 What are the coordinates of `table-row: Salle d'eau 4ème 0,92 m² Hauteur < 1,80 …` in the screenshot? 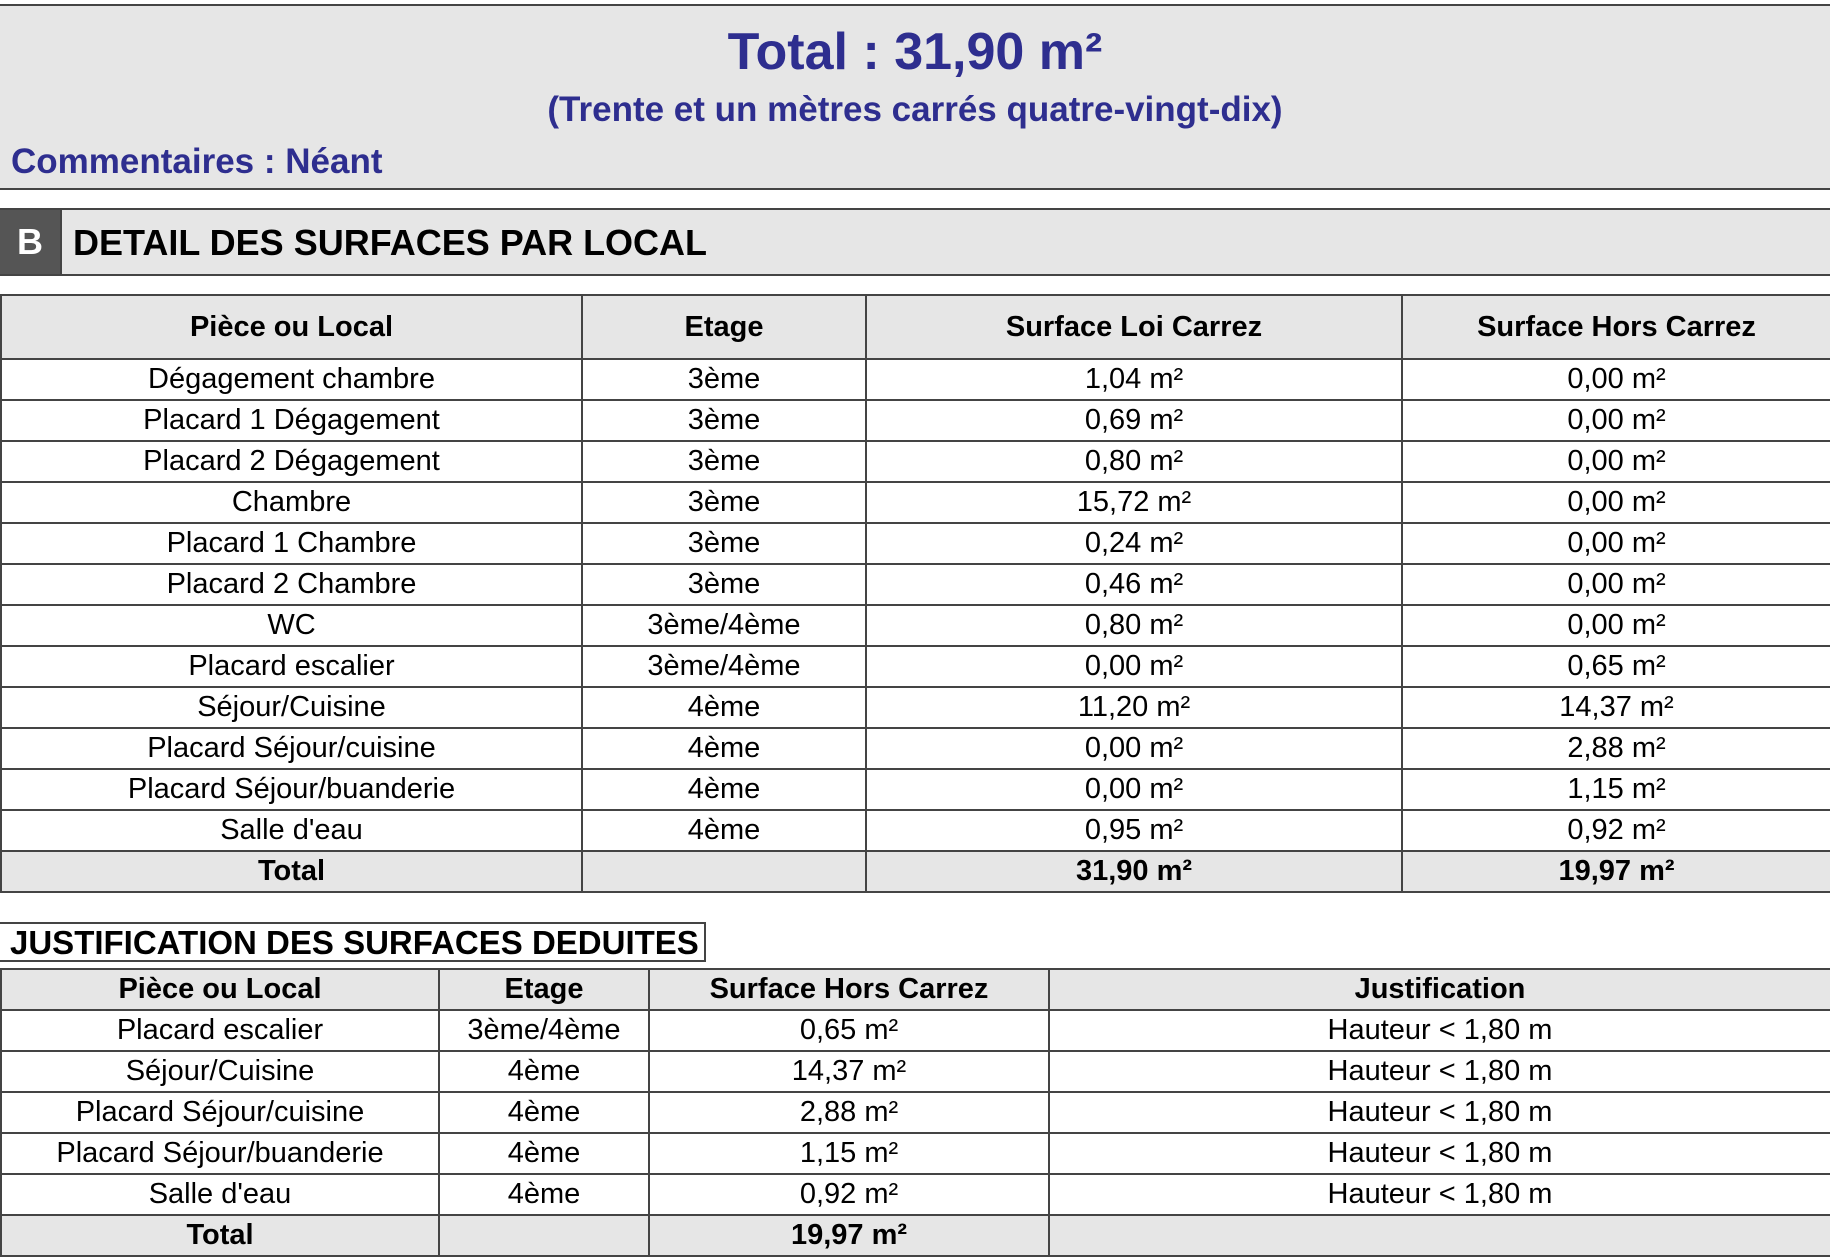 It's located at (915, 1194).